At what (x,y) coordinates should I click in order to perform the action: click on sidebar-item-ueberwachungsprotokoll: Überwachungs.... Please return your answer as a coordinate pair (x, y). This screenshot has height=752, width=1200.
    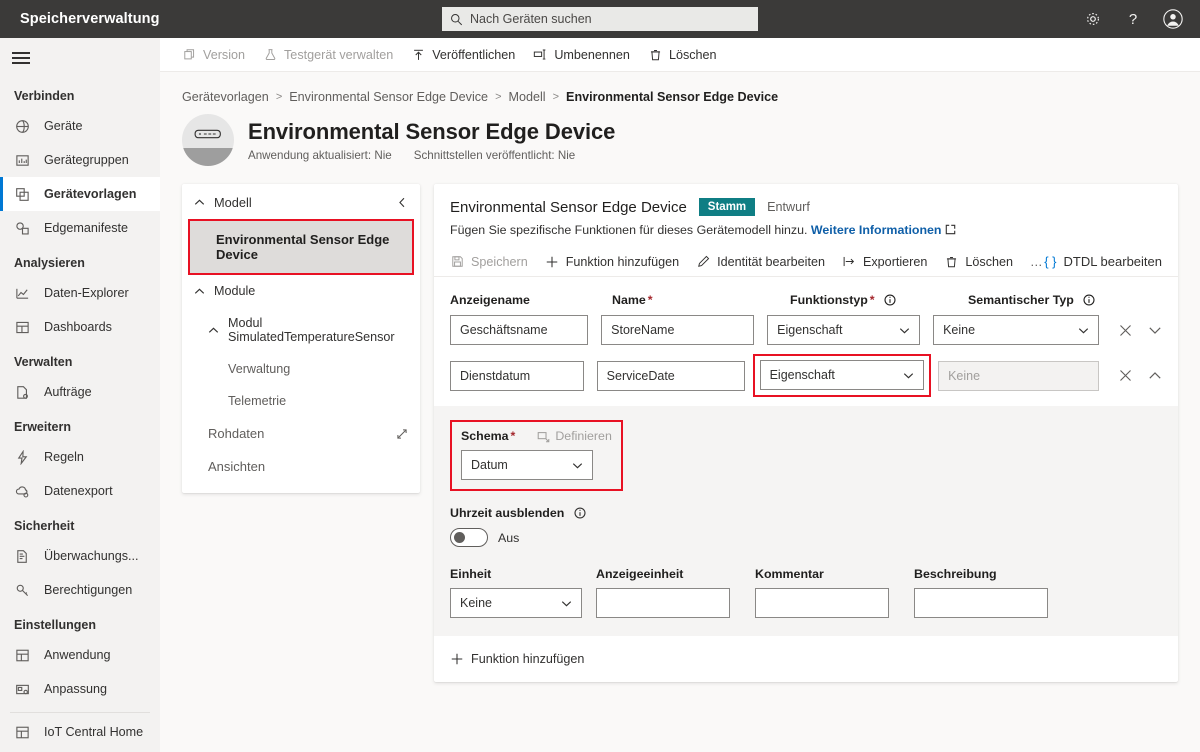
    Looking at the image, I should click on (80, 556).